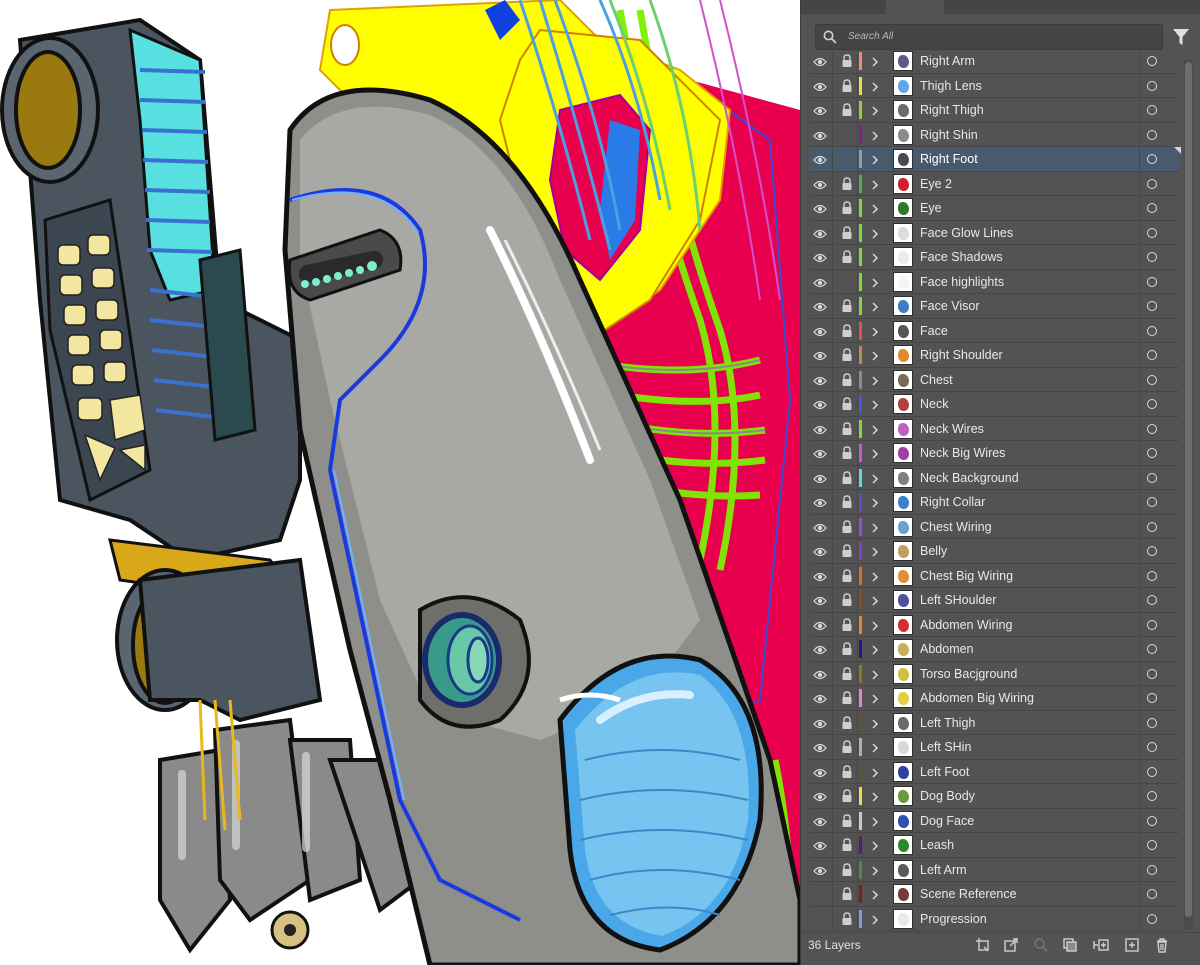 Image resolution: width=1200 pixels, height=965 pixels. What do you see at coordinates (994, 894) in the screenshot?
I see `layer-row: Scene Reference` at bounding box center [994, 894].